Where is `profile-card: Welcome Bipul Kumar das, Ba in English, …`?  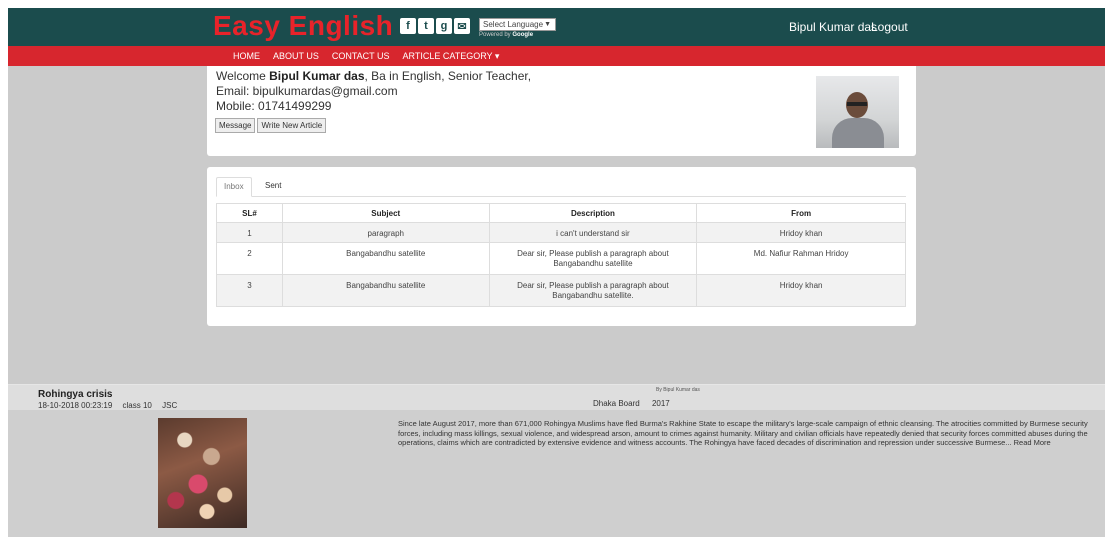 profile-card: Welcome Bipul Kumar das, Ba in English, … is located at coordinates (561, 111).